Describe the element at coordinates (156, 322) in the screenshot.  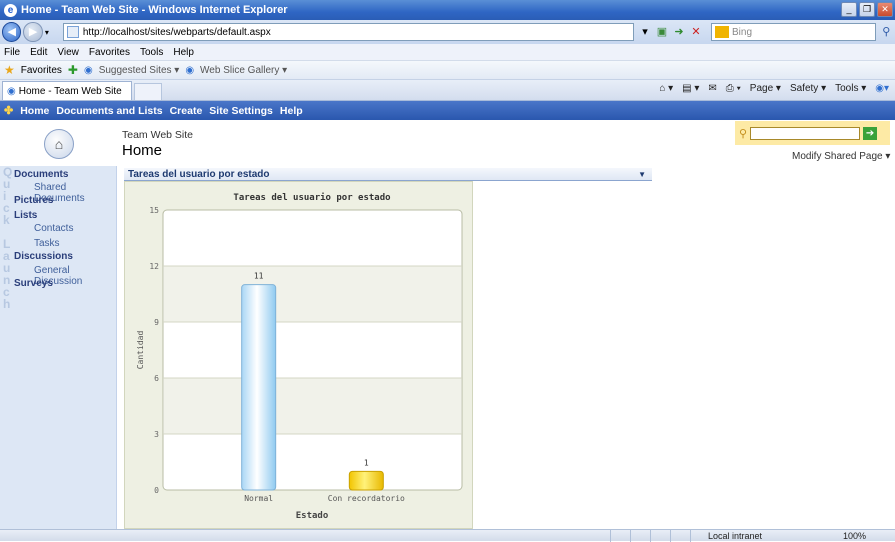
I see `y-tick-label: 9` at that location.